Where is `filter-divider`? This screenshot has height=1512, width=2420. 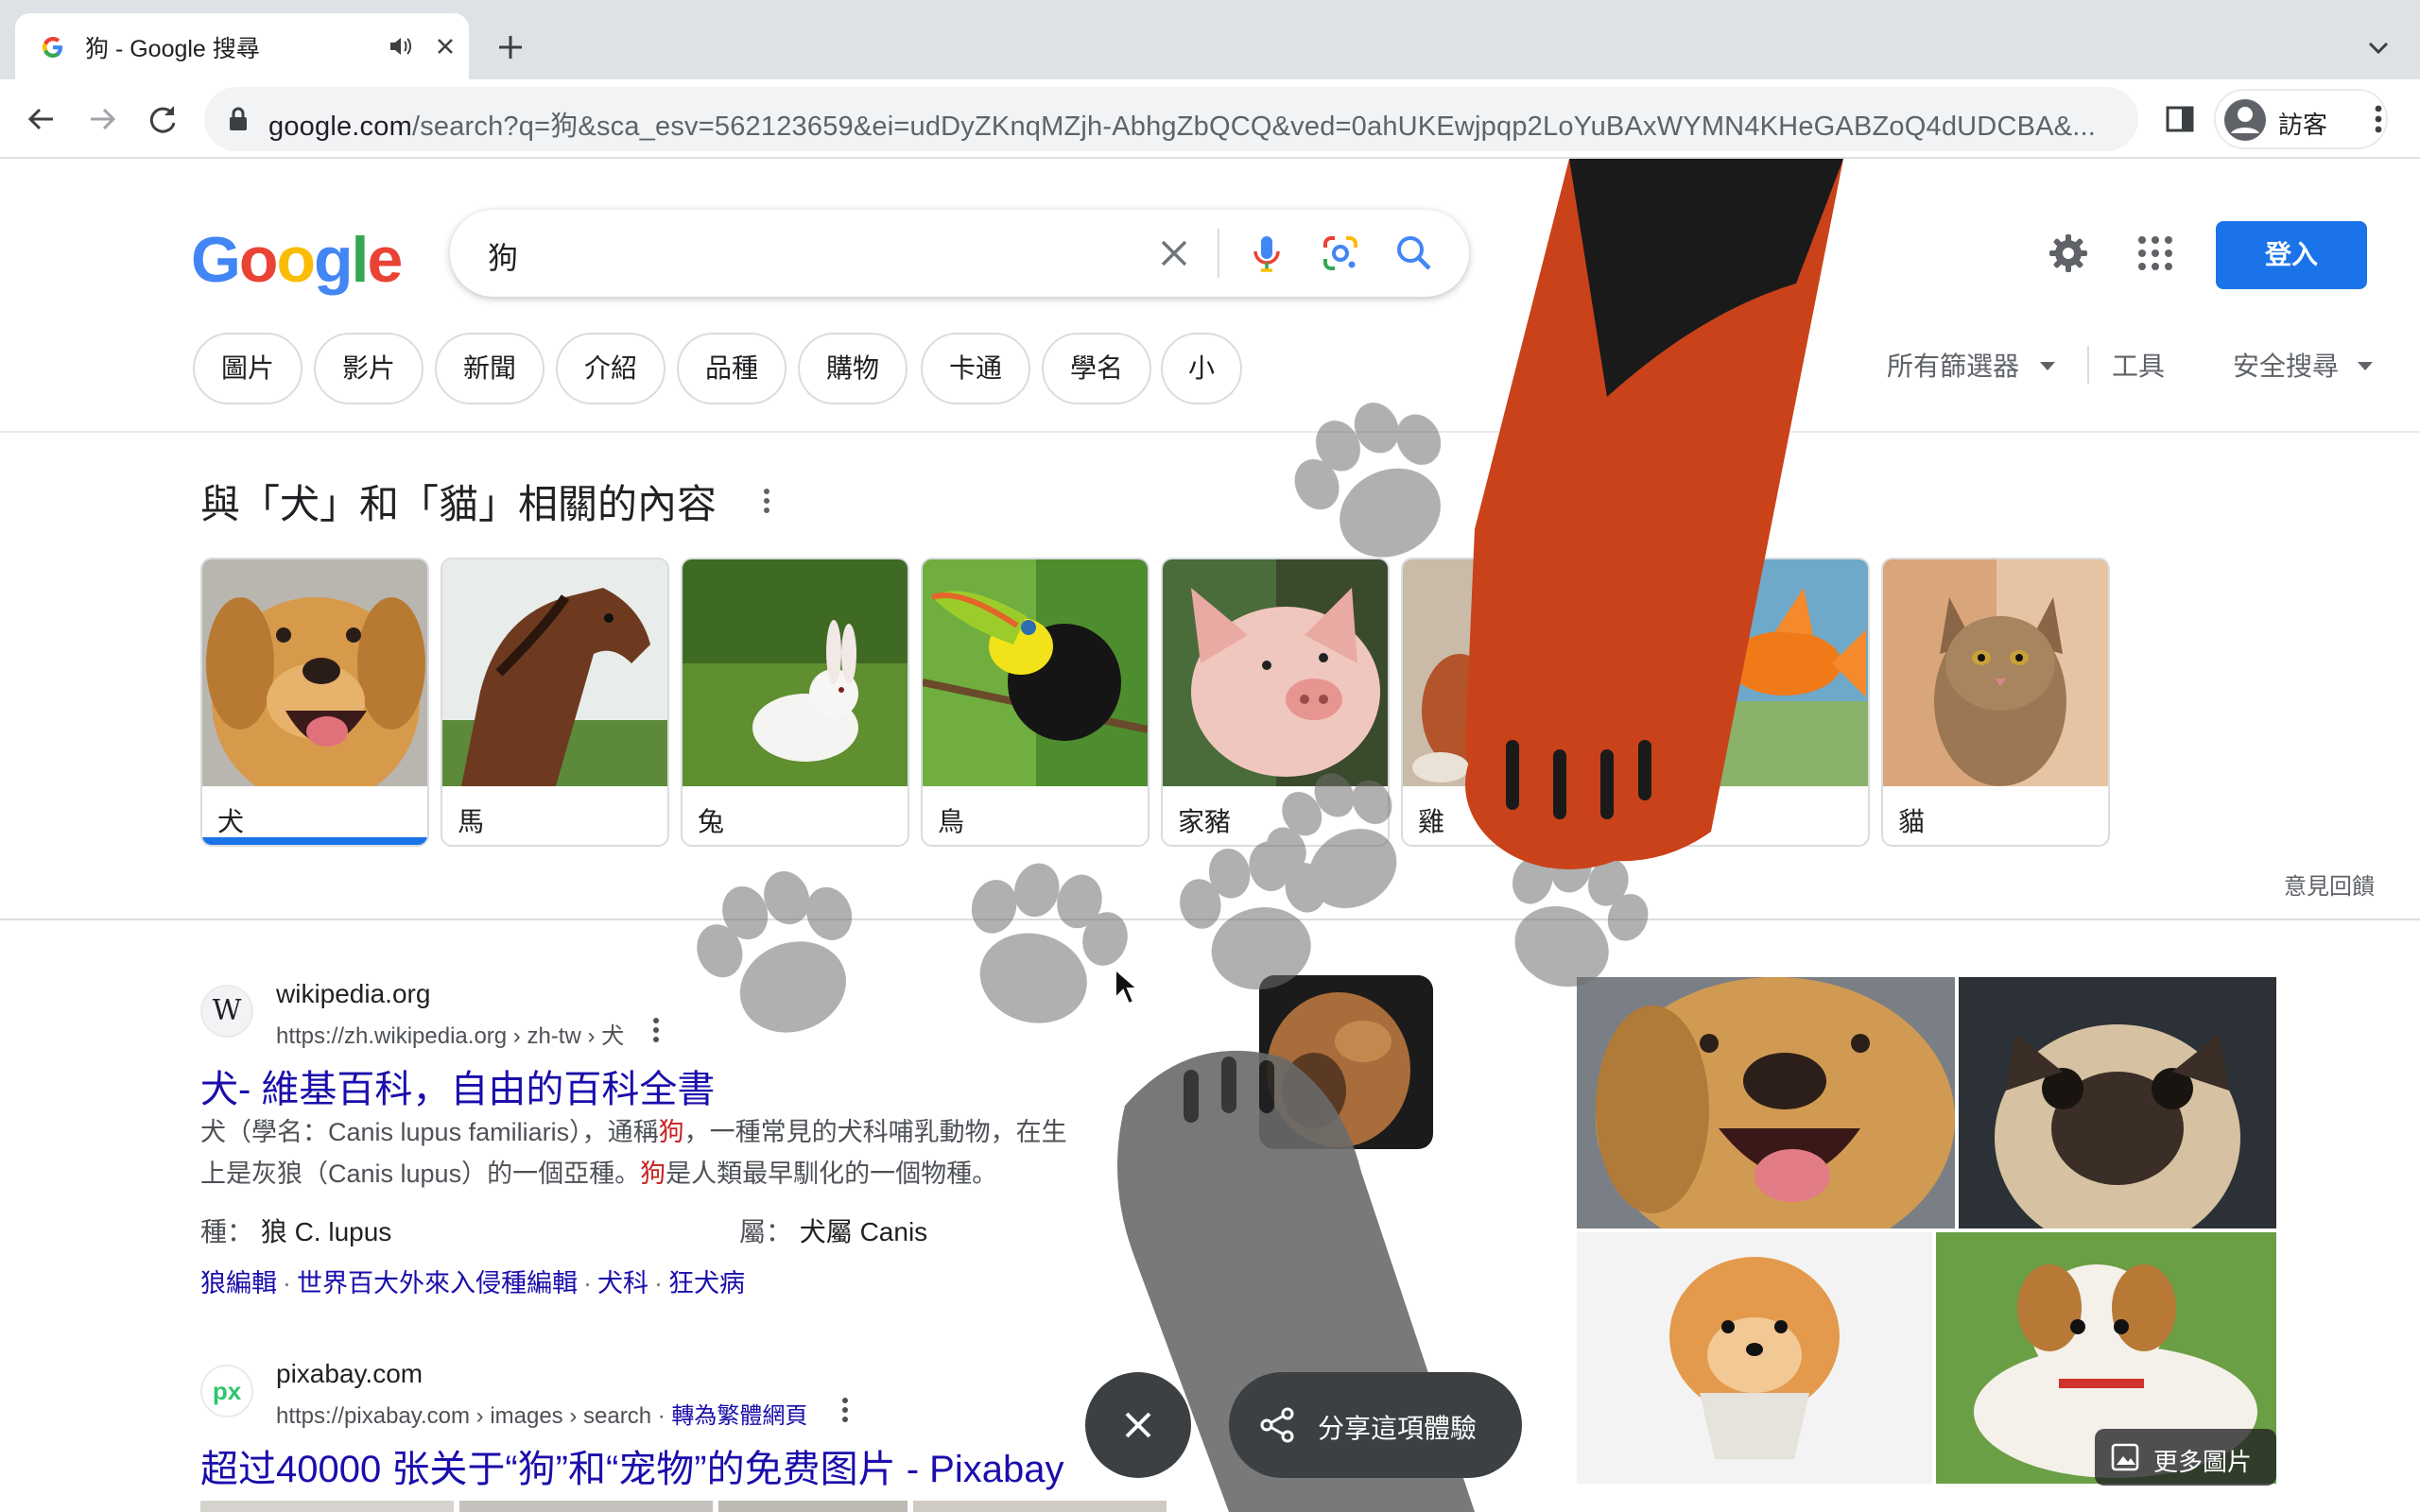
filter-divider is located at coordinates (2088, 365).